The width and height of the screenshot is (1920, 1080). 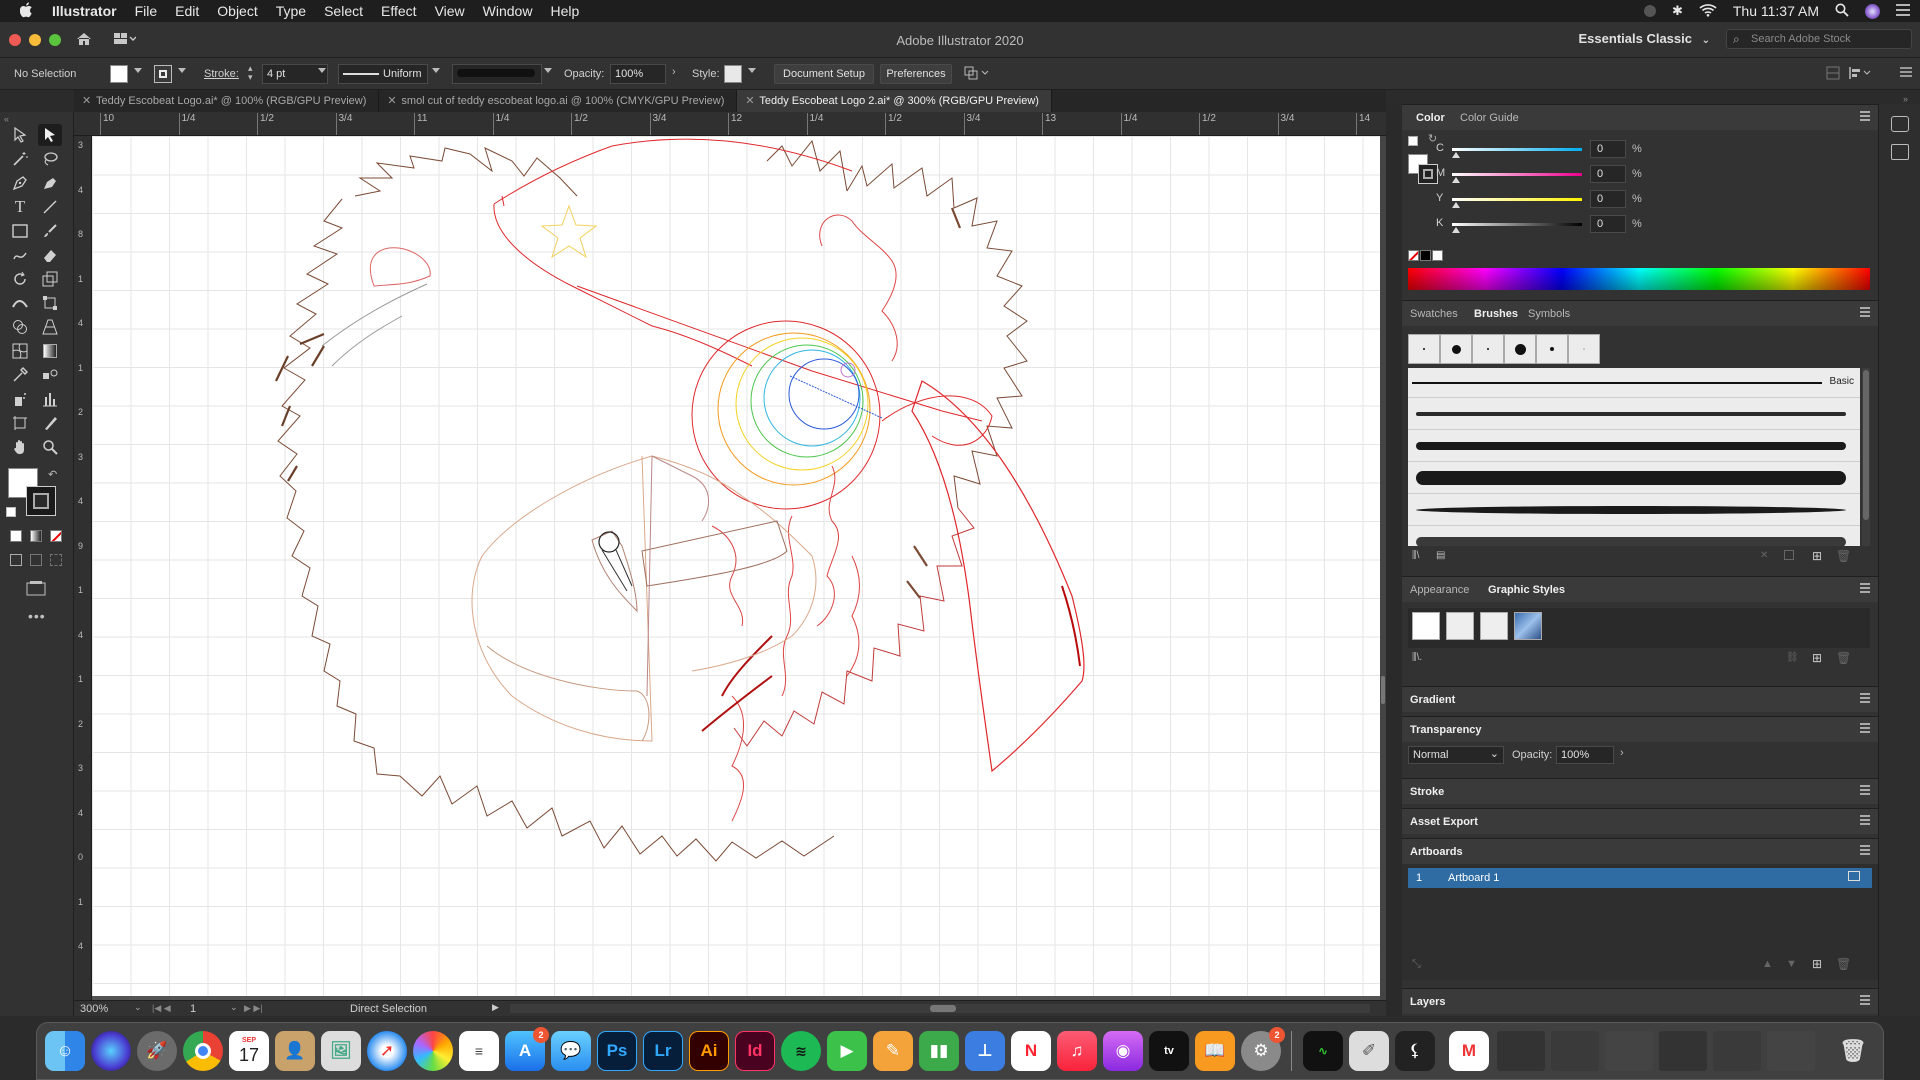 What do you see at coordinates (237, 11) in the screenshot?
I see `menu-object: Object` at bounding box center [237, 11].